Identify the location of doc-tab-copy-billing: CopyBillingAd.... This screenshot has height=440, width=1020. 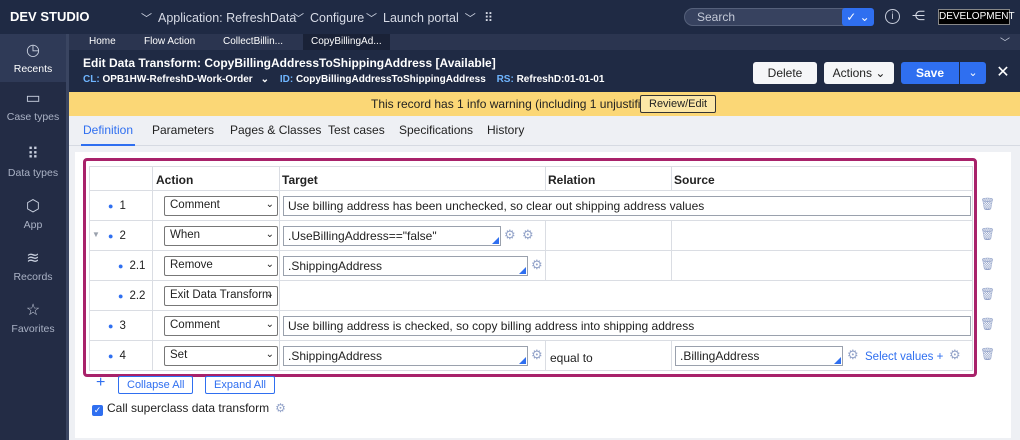
(346, 42).